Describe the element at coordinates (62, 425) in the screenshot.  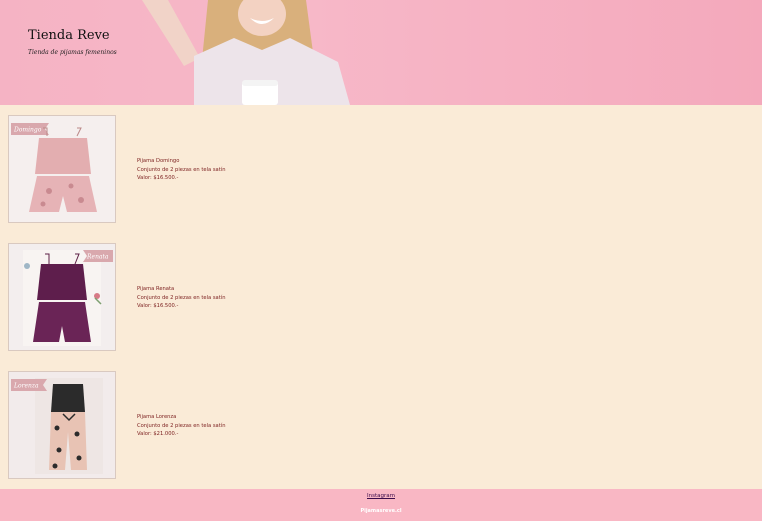
I see `product-image-lorenza: Lorenza` at that location.